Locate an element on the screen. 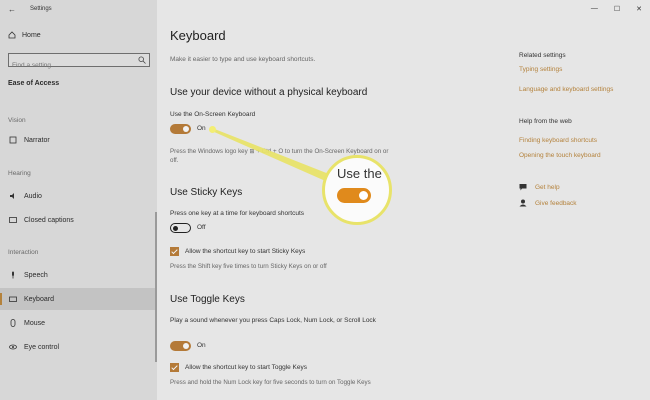 This screenshot has width=650, height=400. highlight-dot is located at coordinates (212, 129).